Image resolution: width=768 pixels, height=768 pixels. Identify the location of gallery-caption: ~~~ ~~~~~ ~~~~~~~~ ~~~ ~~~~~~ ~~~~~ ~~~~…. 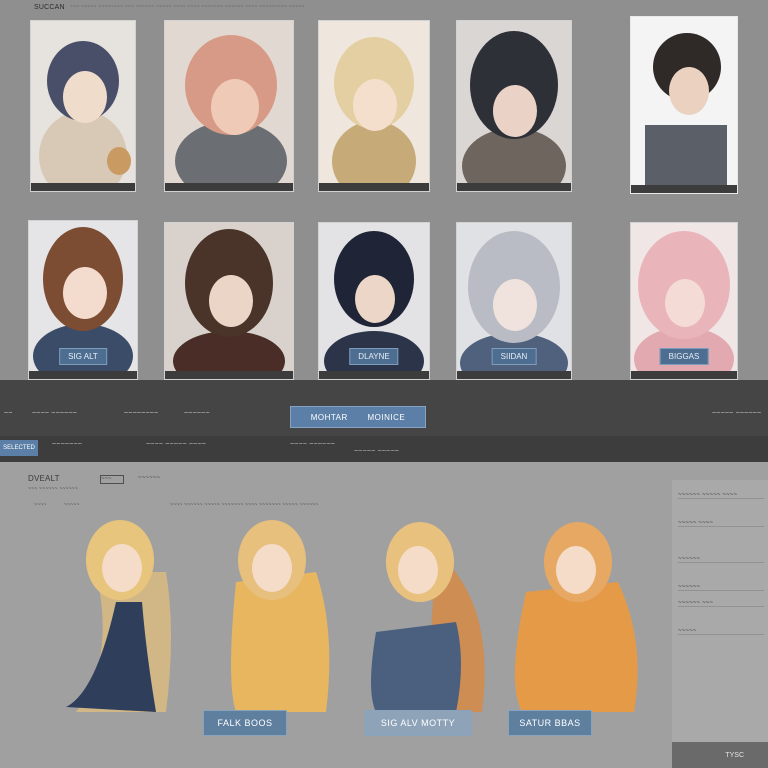
(187, 7).